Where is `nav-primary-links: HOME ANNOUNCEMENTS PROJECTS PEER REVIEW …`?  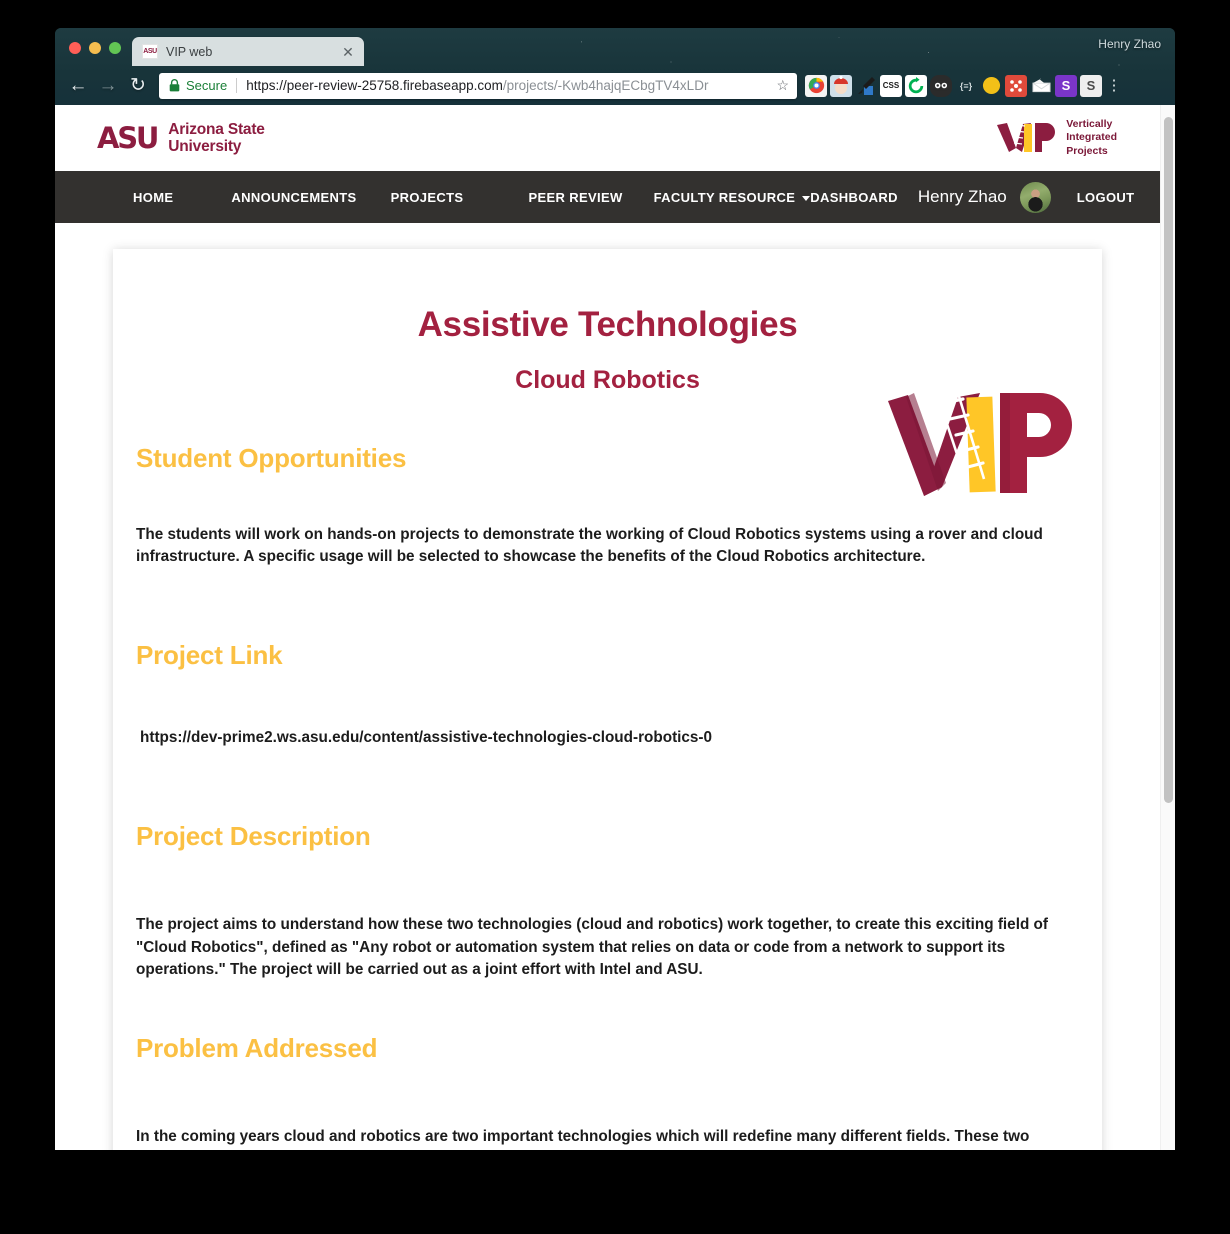
nav-primary-links: HOME ANNOUNCEMENTS PROJECTS PEER REVIEW … is located at coordinates (433, 197).